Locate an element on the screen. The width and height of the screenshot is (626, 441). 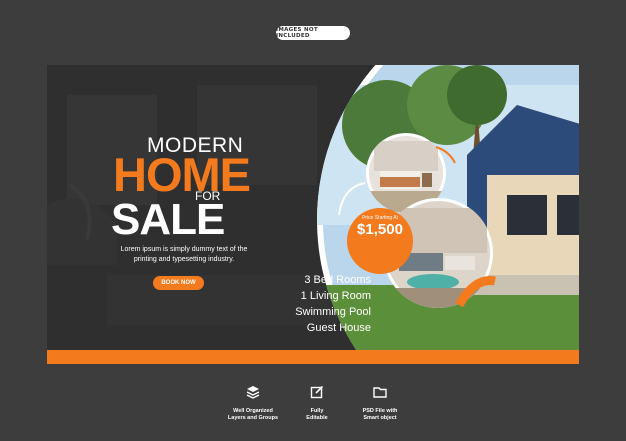
feature-label: Well Organized Layers and Groups is located at coordinates (253, 414).